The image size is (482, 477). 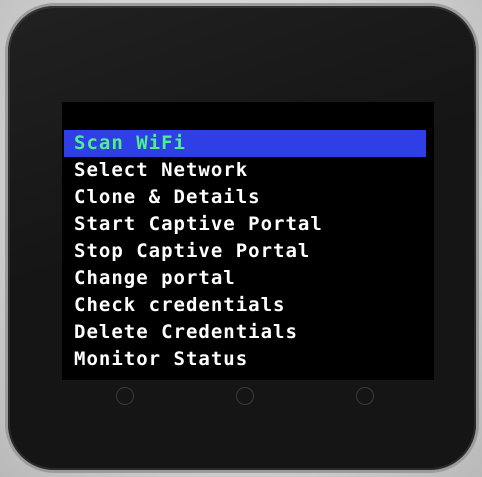 I want to click on middle-hardware-button, so click(x=245, y=396).